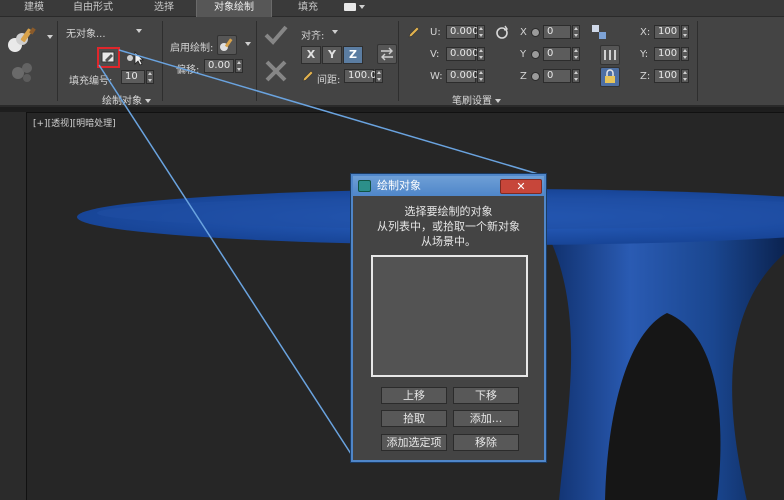  Describe the element at coordinates (448, 186) in the screenshot. I see `dialog-title-bar: 绘制对象 ✕` at that location.